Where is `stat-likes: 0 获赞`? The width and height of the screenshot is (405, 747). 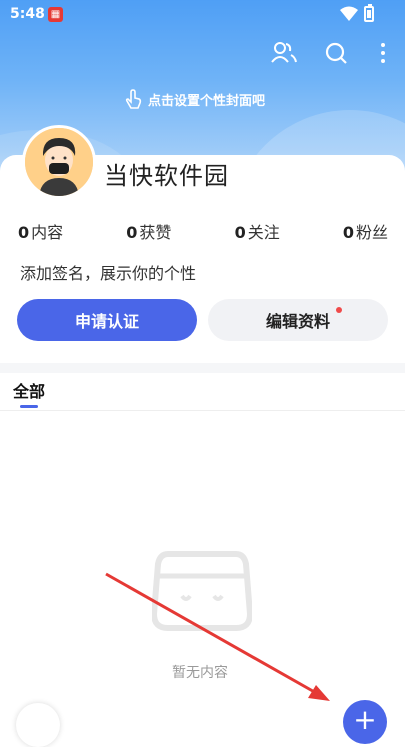 stat-likes: 0 获赞 is located at coordinates (148, 231).